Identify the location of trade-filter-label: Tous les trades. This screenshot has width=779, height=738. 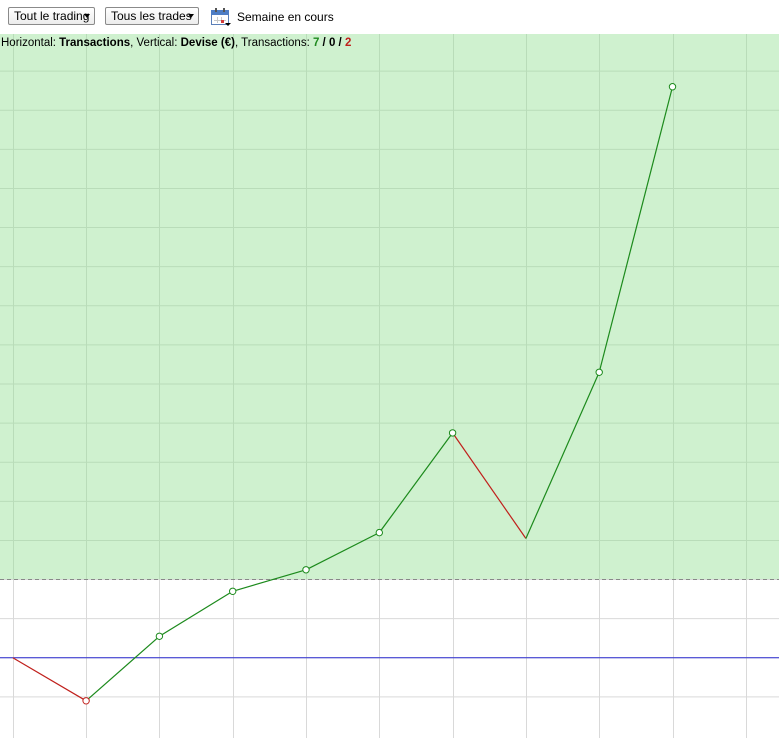
(151, 16).